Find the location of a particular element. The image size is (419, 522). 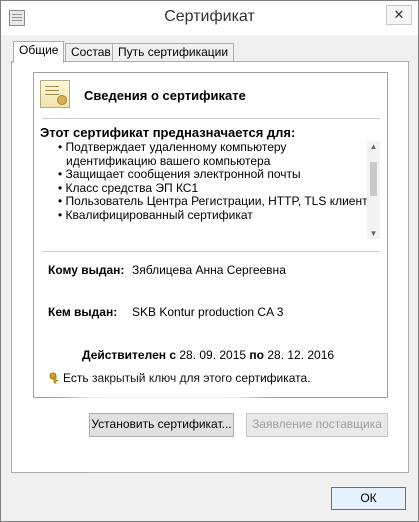

scroll-thumb is located at coordinates (373, 179).